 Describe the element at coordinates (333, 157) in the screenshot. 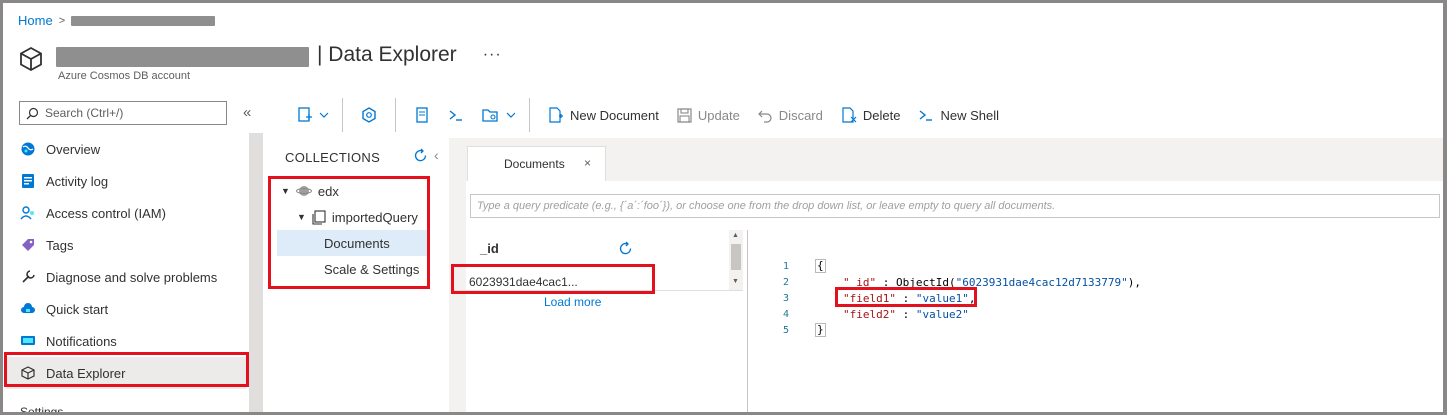

I see `collections-header: COLLECTIONS` at that location.